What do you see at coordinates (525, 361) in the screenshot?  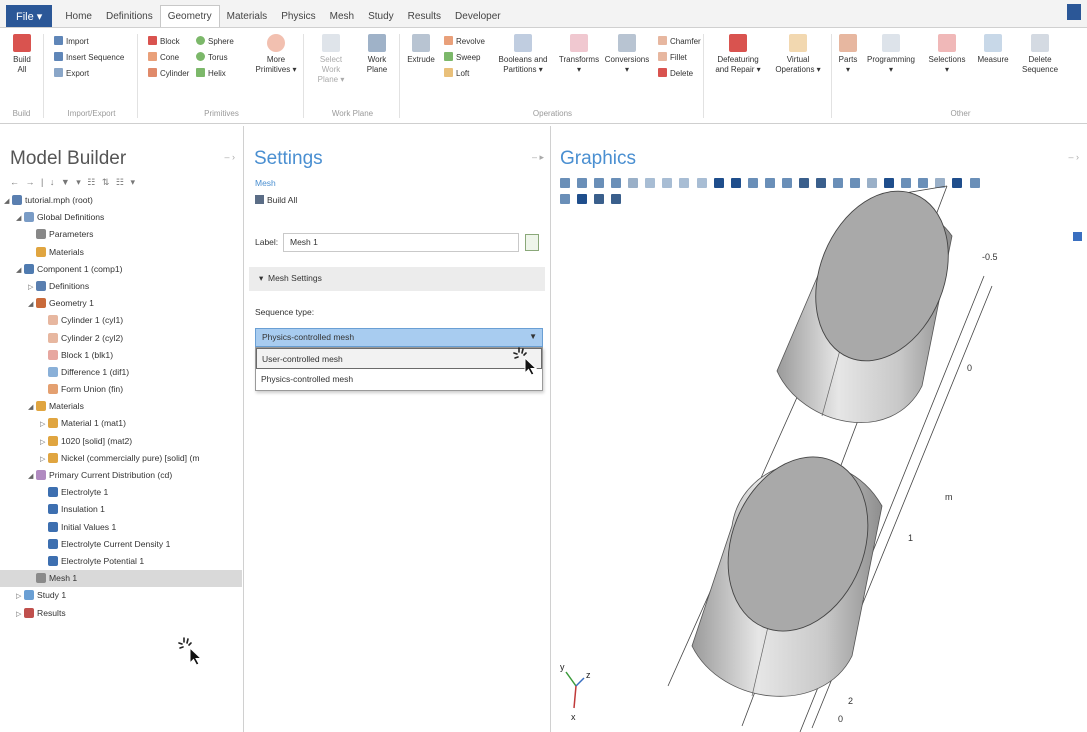 I see `mouse-pointer-icon` at bounding box center [525, 361].